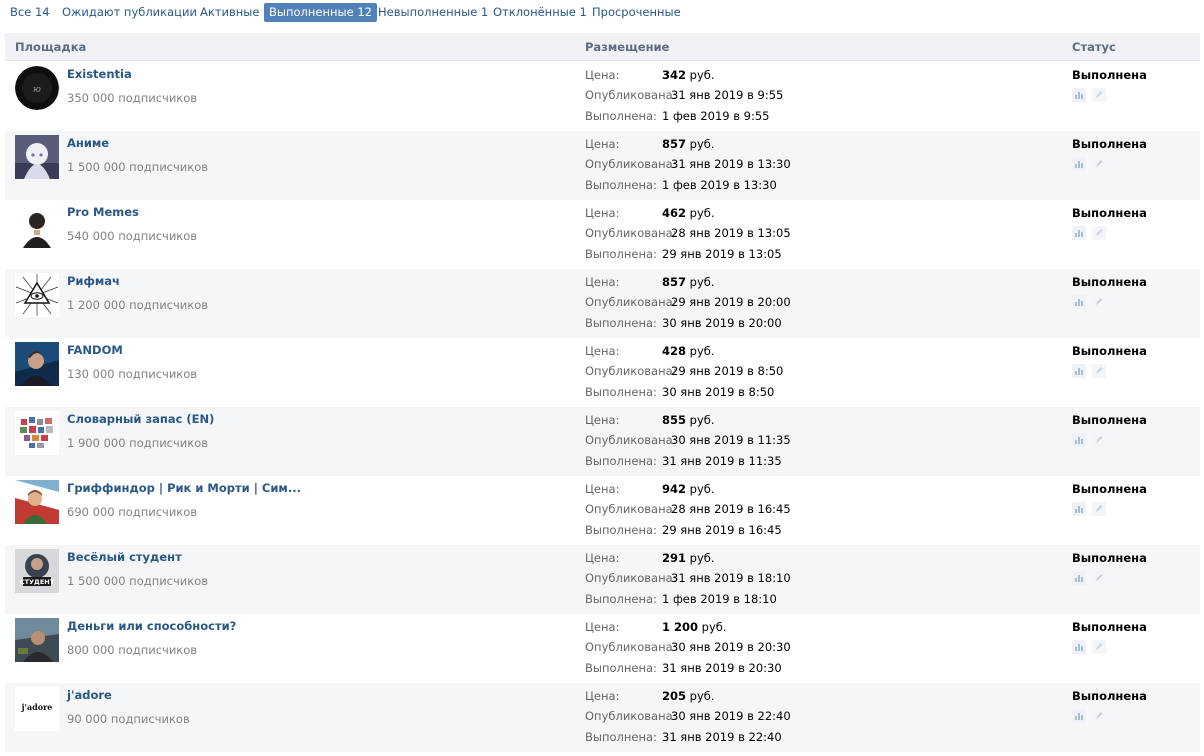 The image size is (1204, 756). Describe the element at coordinates (132, 512) in the screenshot. I see `subscriber-count: 690 000 подписчиков` at that location.